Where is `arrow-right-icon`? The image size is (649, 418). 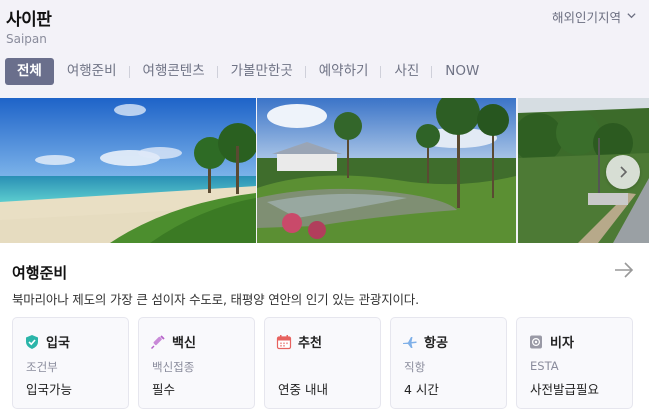 arrow-right-icon is located at coordinates (624, 270).